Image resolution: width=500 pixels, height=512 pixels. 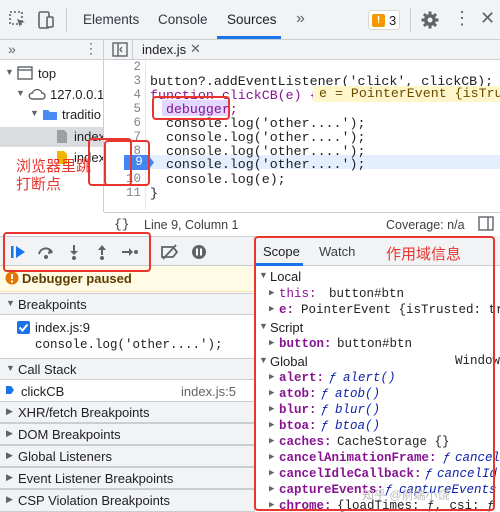 I want to click on tree-item-label: traditio, so click(x=82, y=114).